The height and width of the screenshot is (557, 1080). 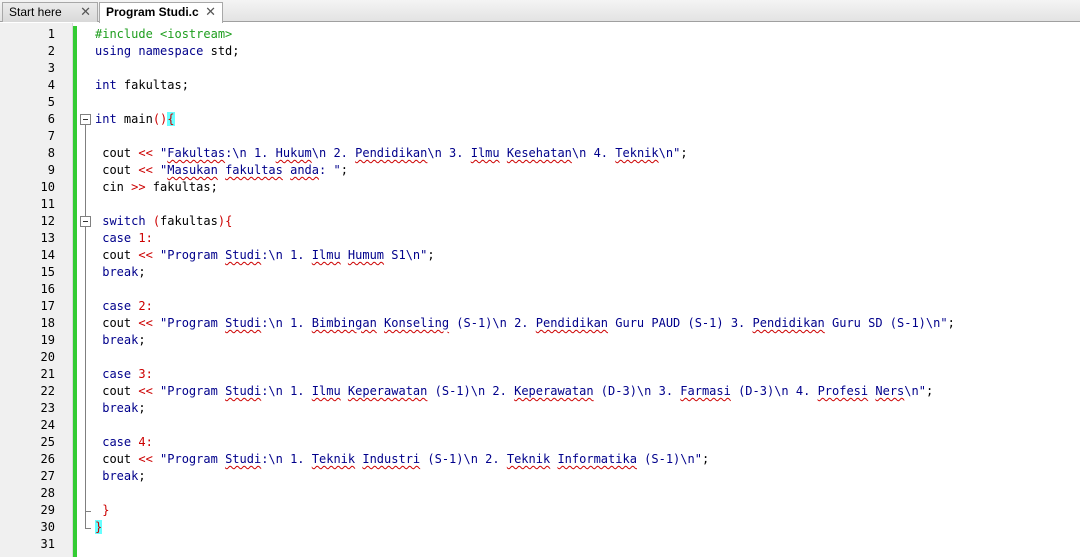 I want to click on code-line: 31, so click(x=540, y=544).